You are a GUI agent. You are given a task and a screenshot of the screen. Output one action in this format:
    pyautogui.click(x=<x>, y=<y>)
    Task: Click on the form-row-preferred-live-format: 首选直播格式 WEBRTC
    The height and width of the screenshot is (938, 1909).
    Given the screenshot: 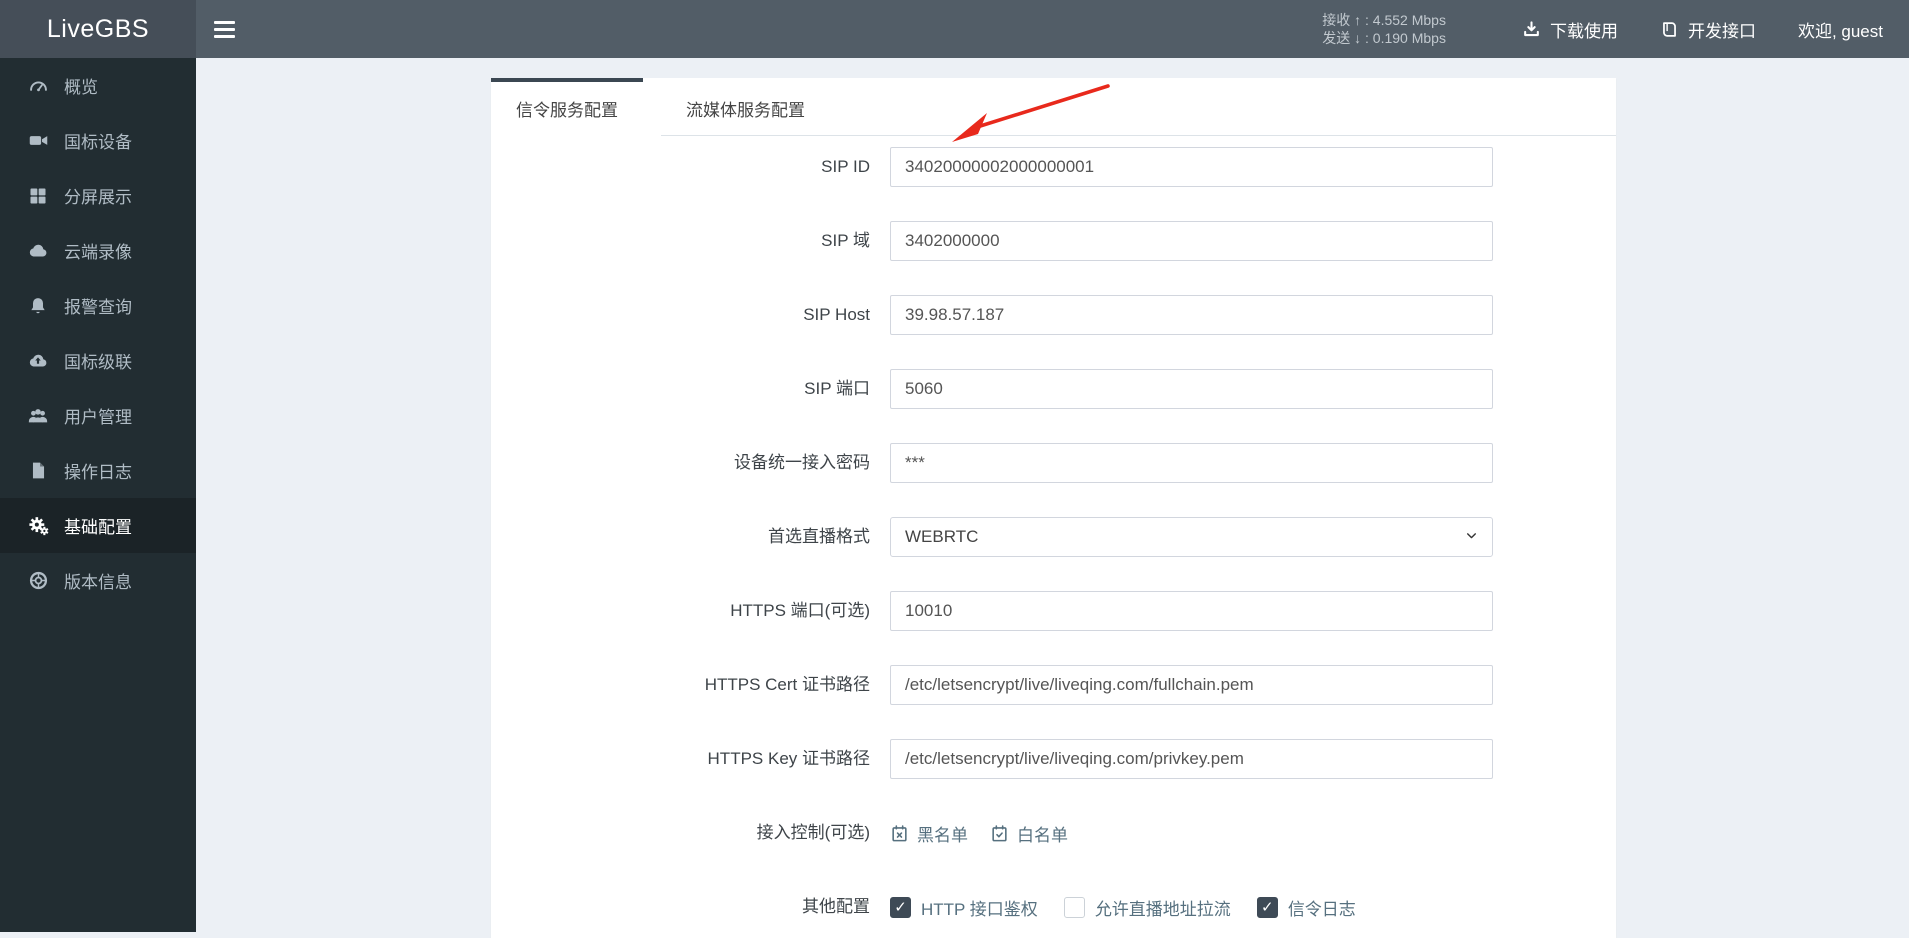 What is the action you would take?
    pyautogui.click(x=1053, y=537)
    